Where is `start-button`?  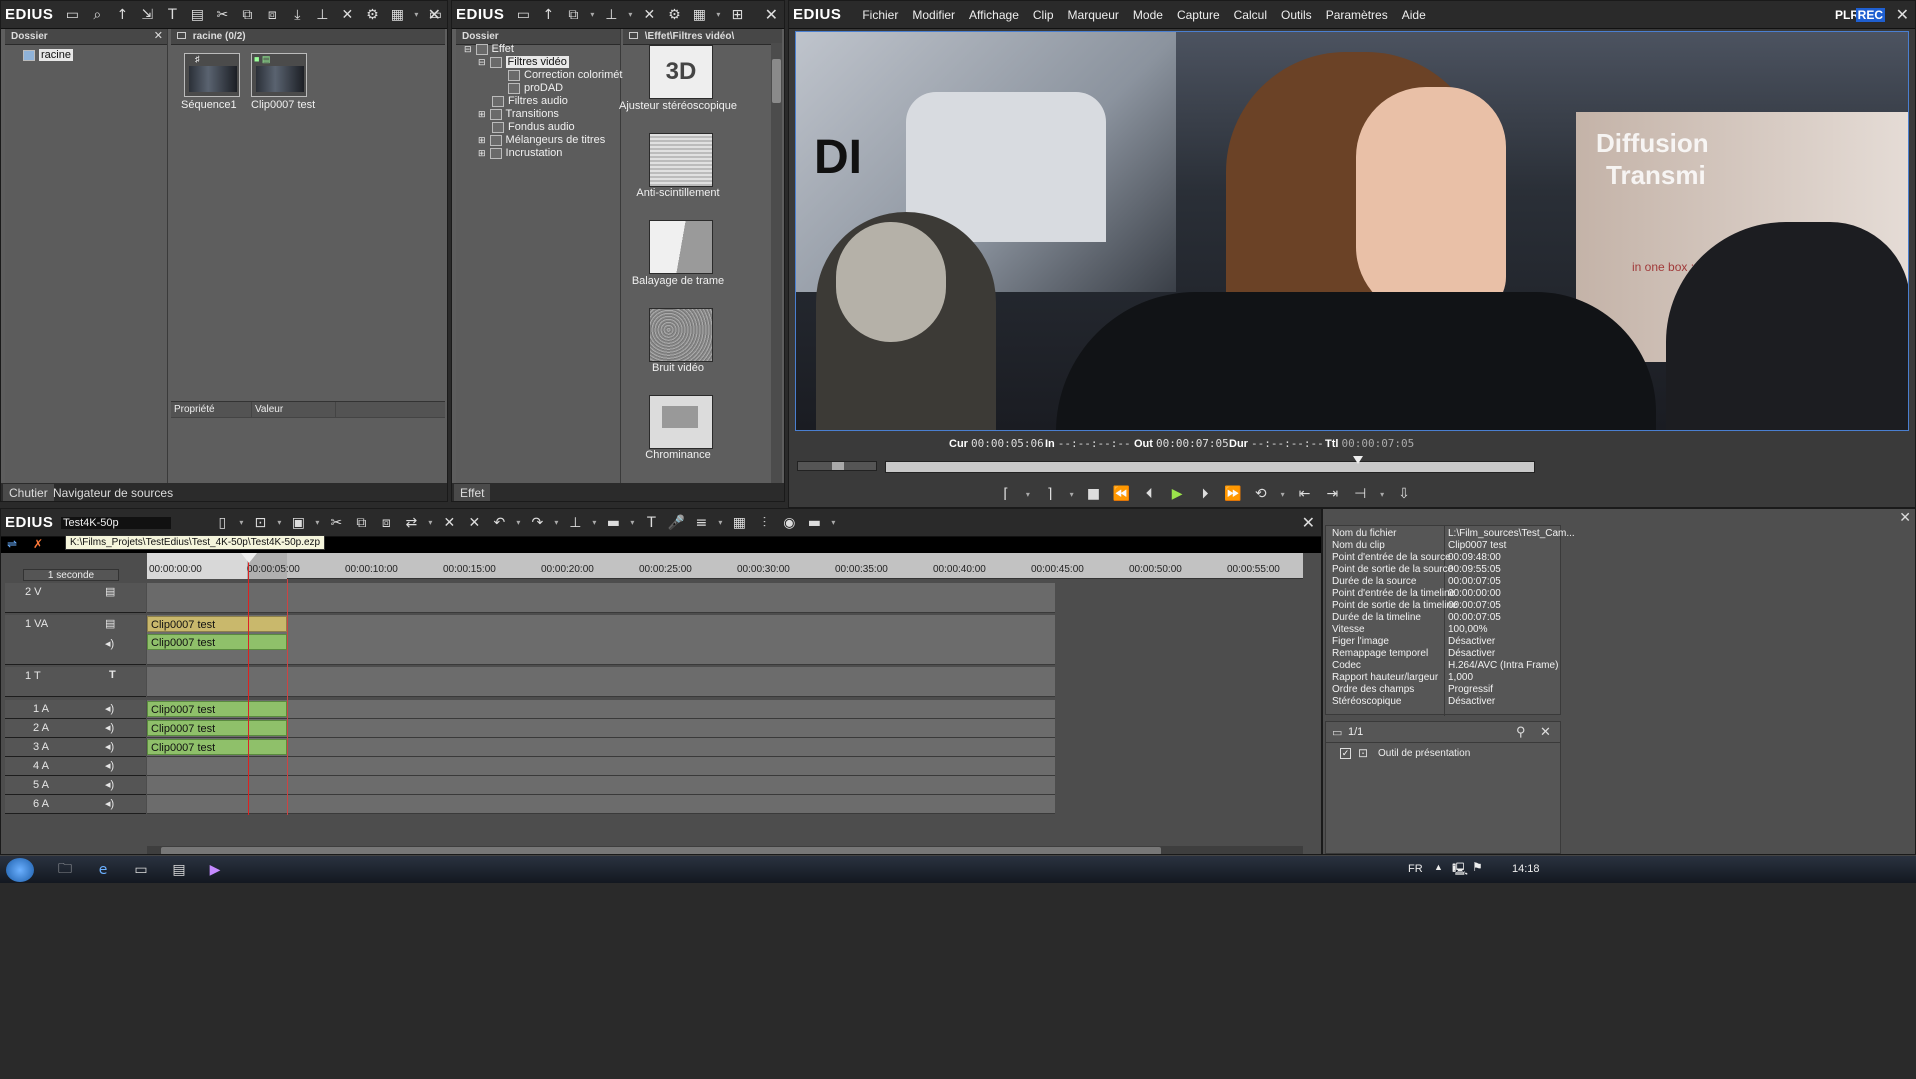 start-button is located at coordinates (20, 870).